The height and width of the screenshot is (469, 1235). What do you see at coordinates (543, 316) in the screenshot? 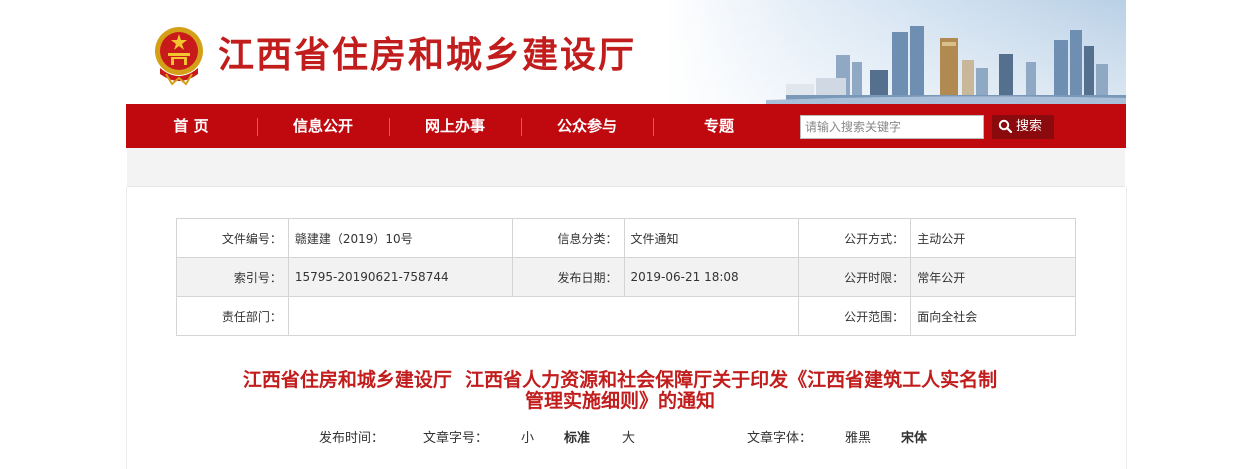
I see `responsible-department-value` at bounding box center [543, 316].